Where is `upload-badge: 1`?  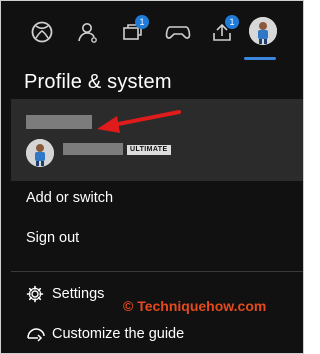 upload-badge: 1 is located at coordinates (232, 22).